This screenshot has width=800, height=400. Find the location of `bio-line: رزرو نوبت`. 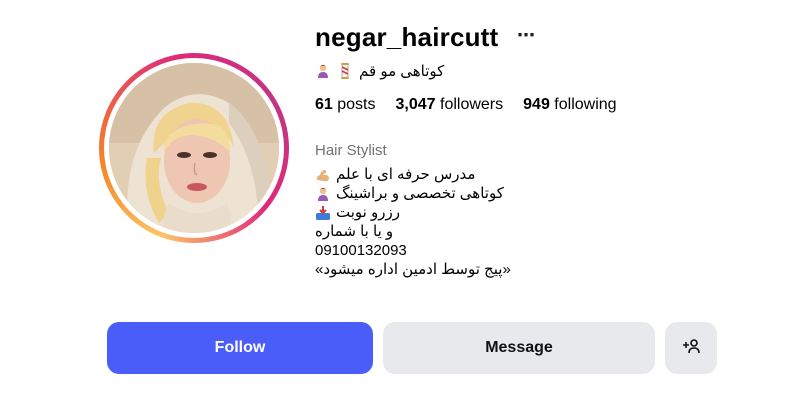

bio-line: رزرو نوبت is located at coordinates (413, 212).